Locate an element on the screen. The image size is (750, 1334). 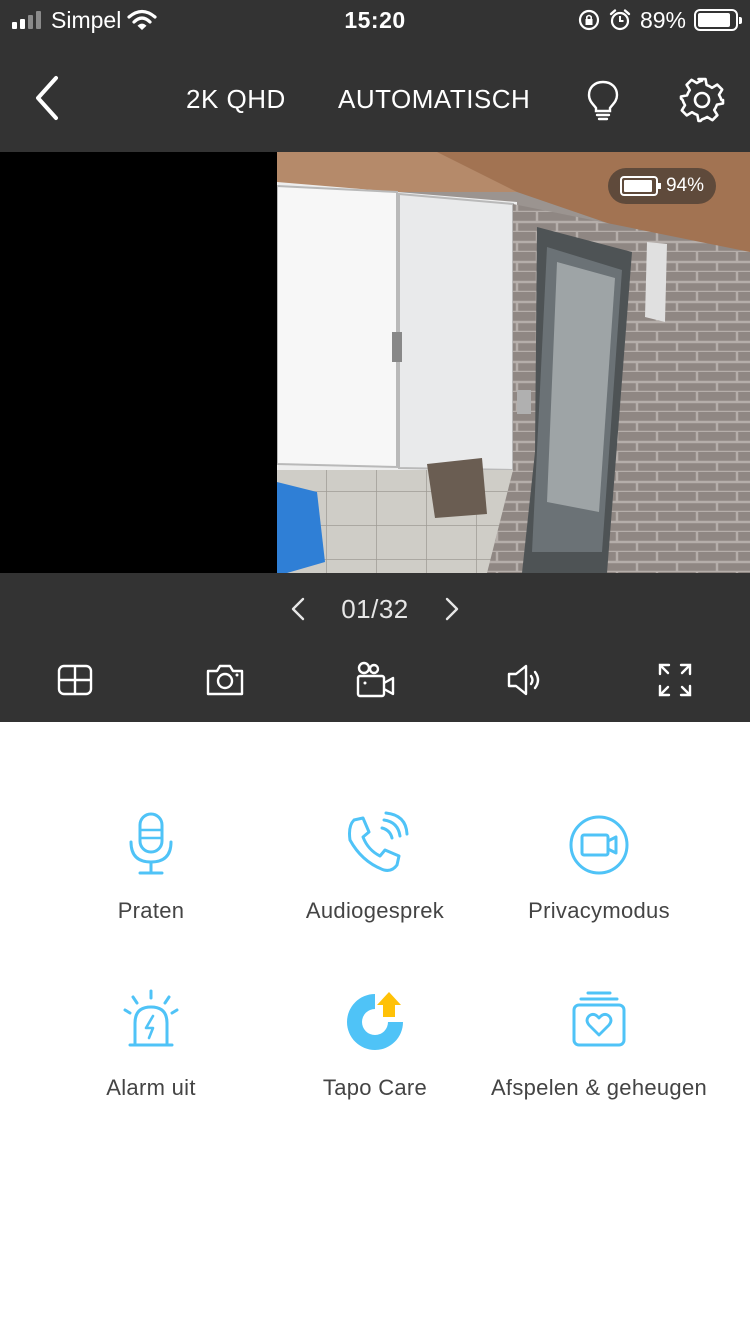
mode-button: AUTOMATISCH is located at coordinates (434, 99).